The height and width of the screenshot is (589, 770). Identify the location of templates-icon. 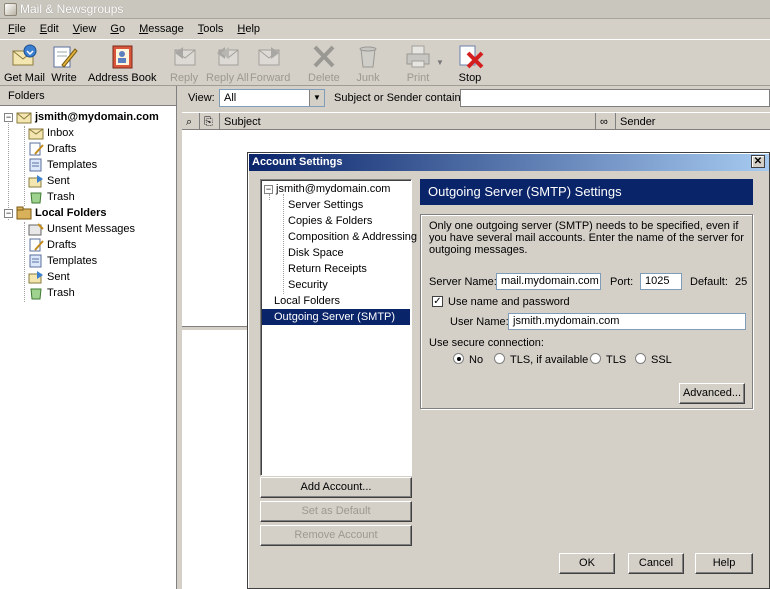
(35, 165).